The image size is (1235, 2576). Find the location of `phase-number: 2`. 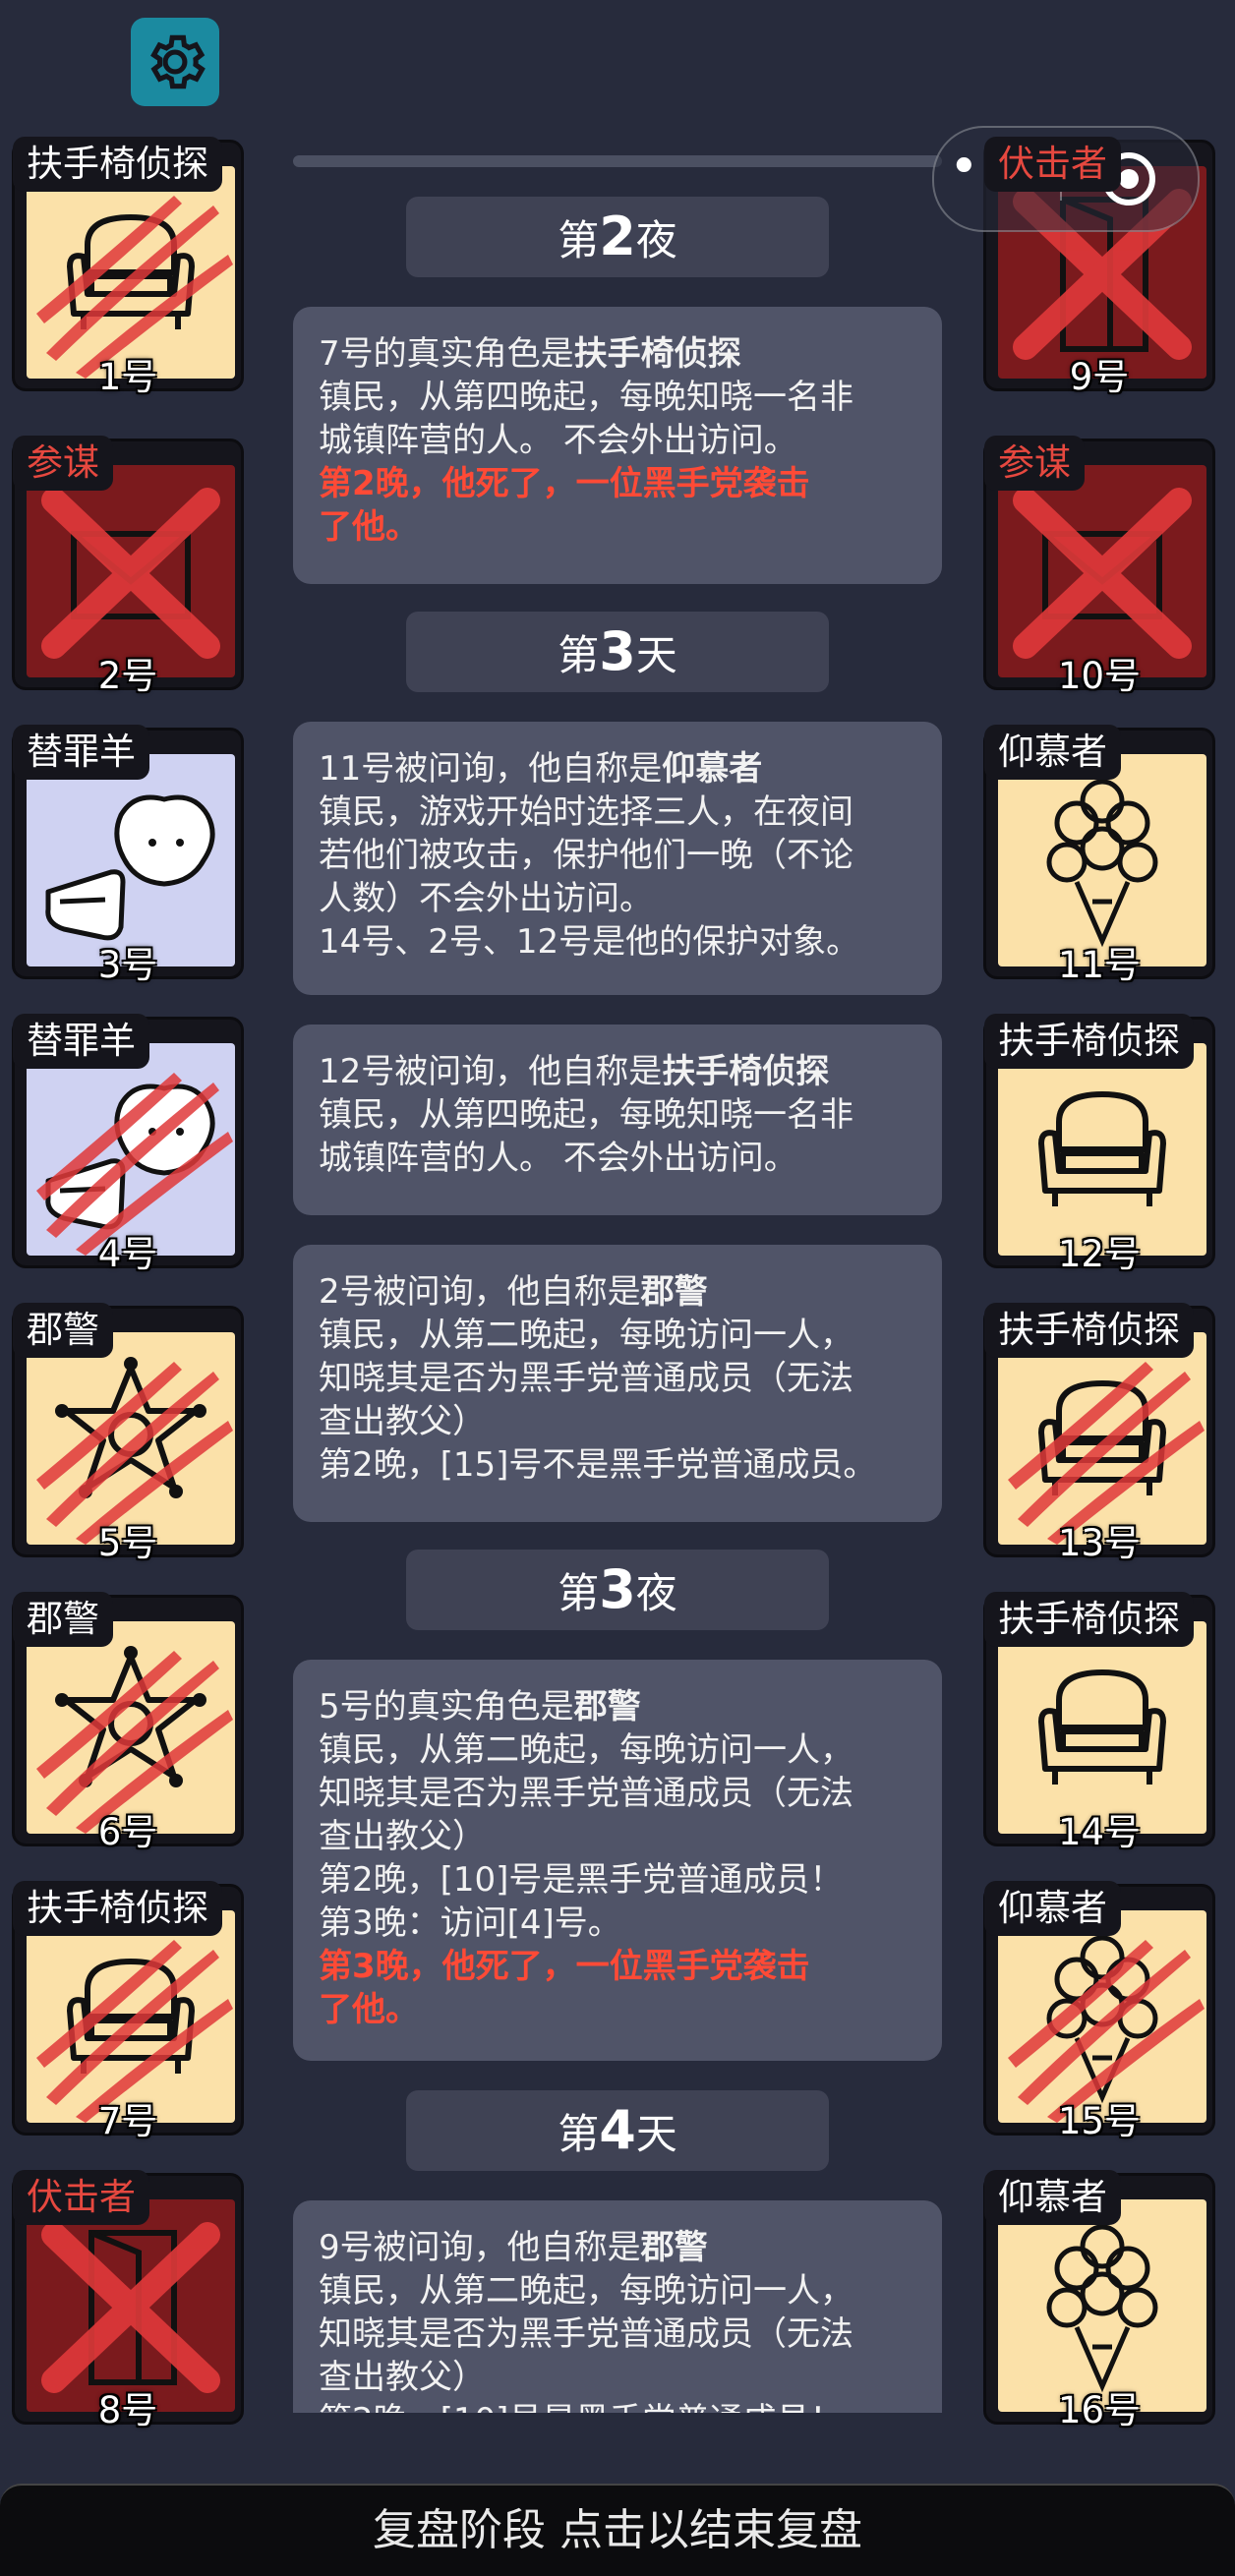

phase-number: 2 is located at coordinates (617, 236).